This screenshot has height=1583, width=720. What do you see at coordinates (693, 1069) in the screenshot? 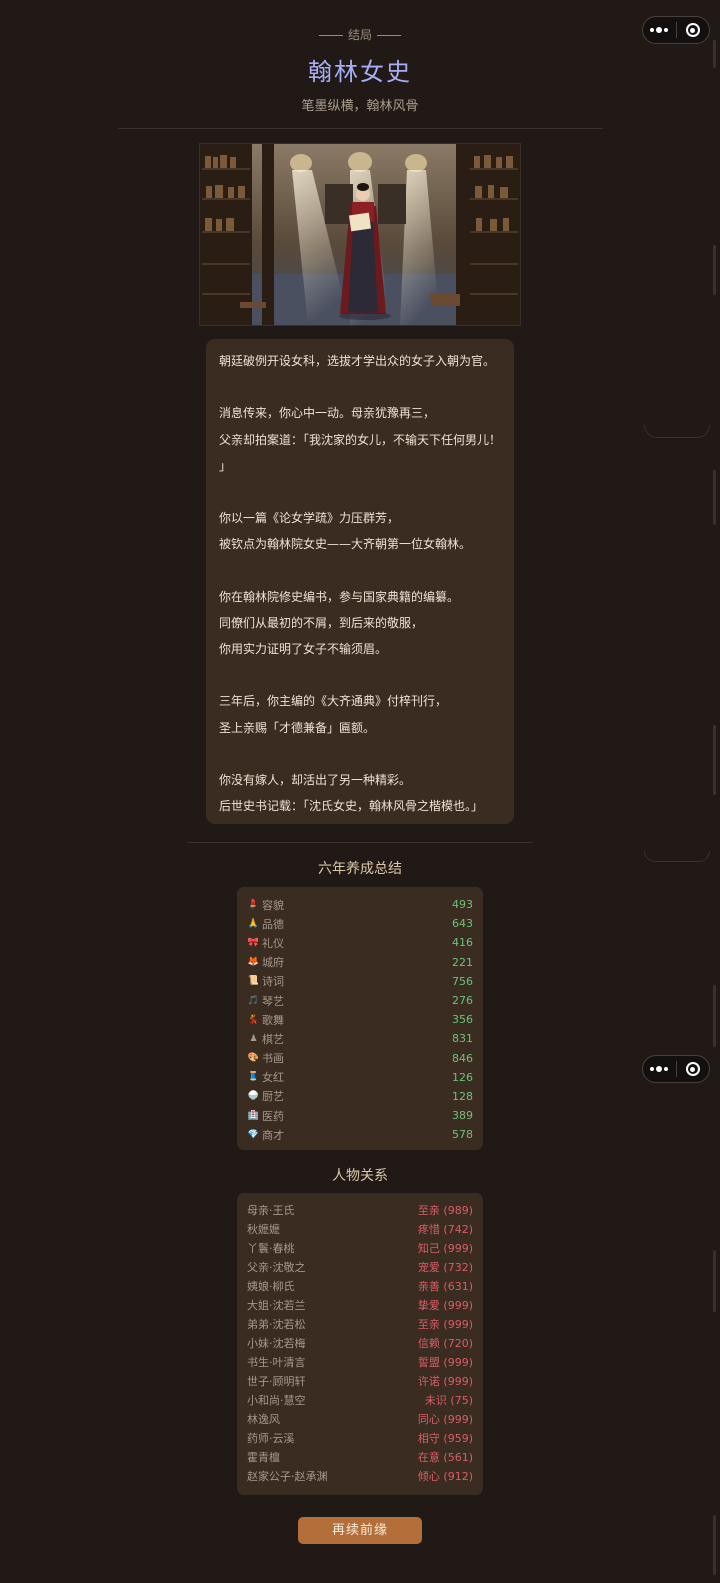
I see `close-button` at bounding box center [693, 1069].